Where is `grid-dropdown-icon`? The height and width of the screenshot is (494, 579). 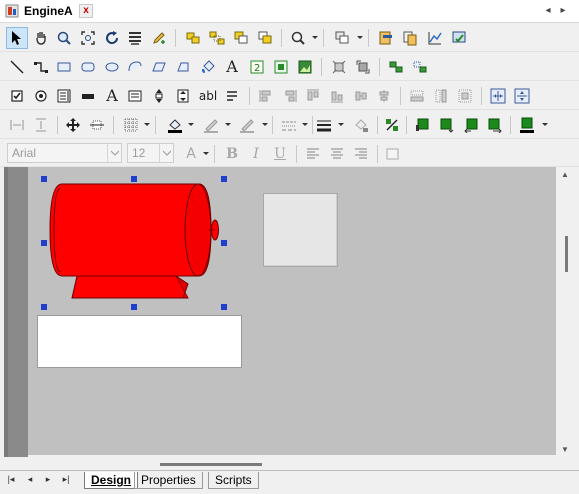 grid-dropdown-icon is located at coordinates (147, 124).